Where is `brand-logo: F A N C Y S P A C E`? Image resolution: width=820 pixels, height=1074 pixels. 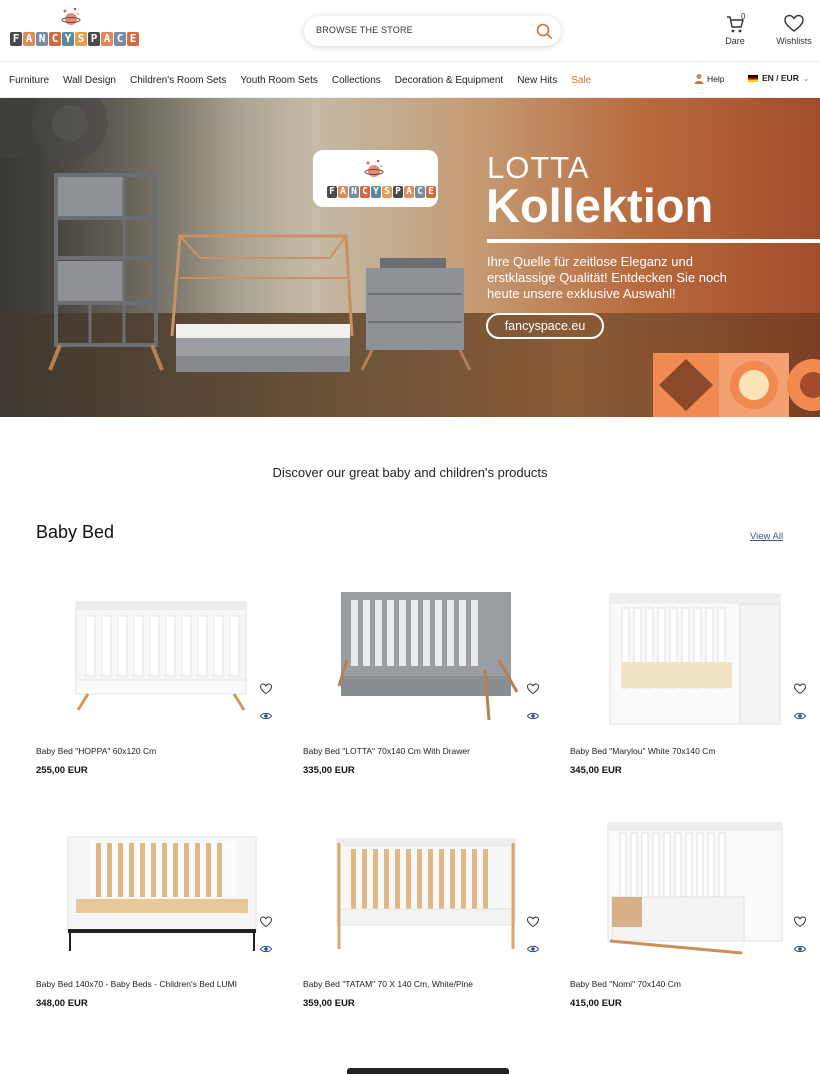
brand-logo: F A N C Y S P A C E is located at coordinates (74, 26).